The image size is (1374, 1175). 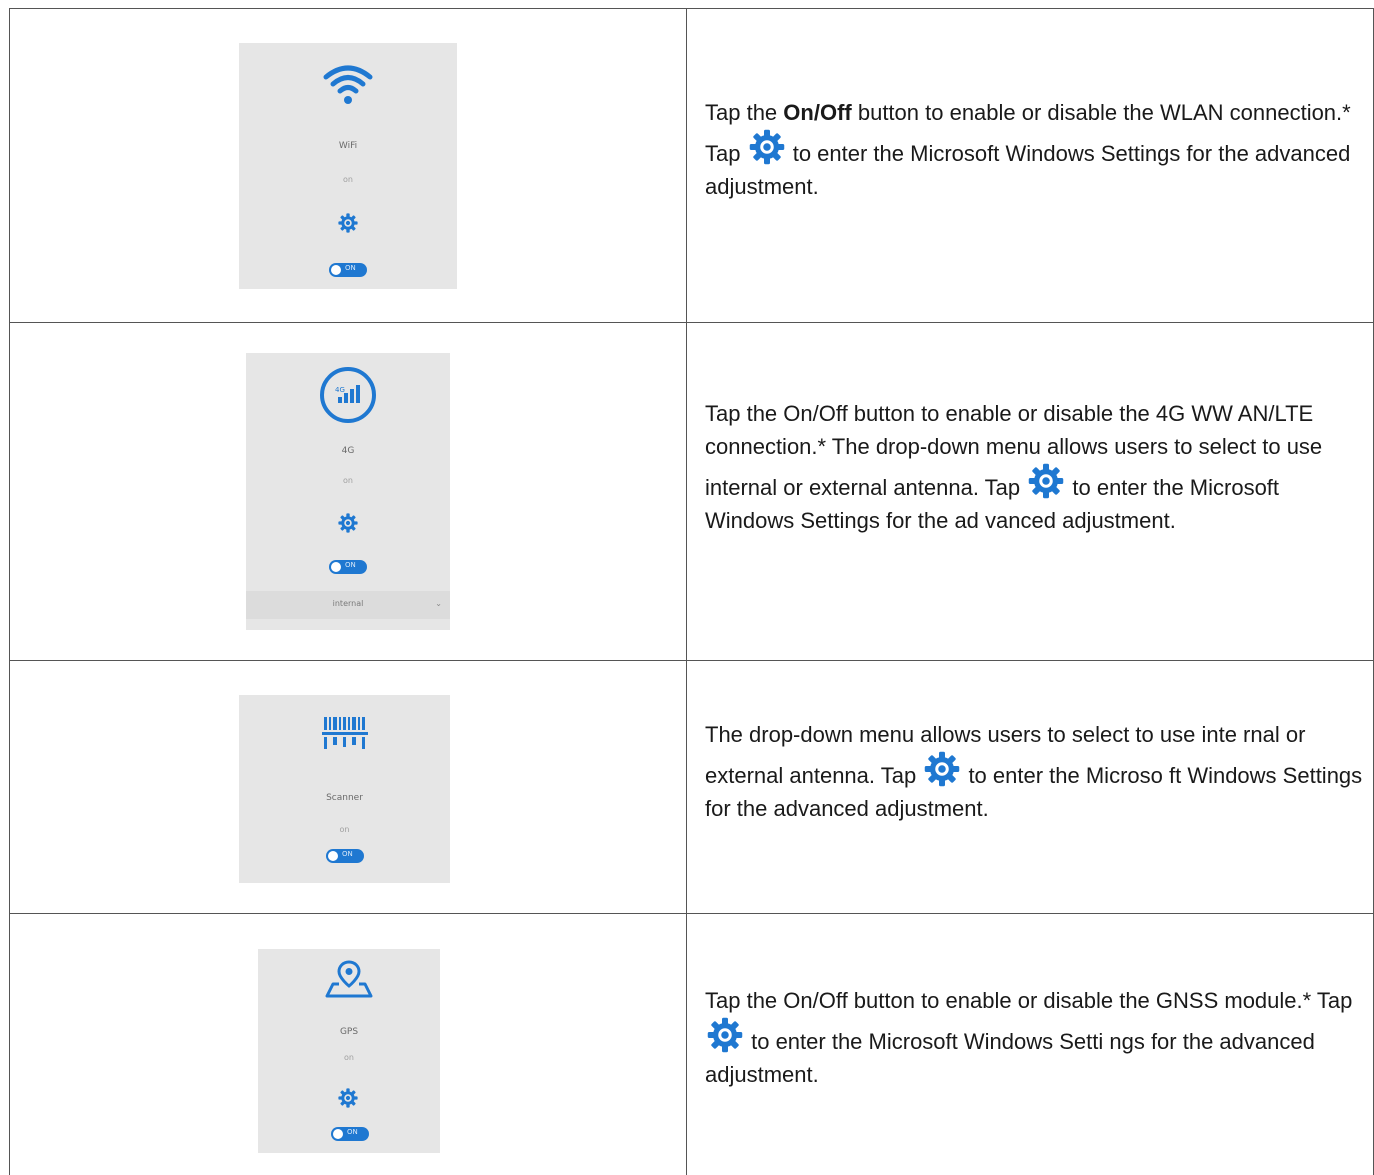 What do you see at coordinates (348, 397) in the screenshot?
I see `cellular-signal-icon: 4G` at bounding box center [348, 397].